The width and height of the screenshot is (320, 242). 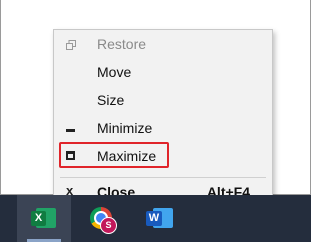 I want to click on taskbar-chrome-button: S, so click(x=101, y=218).